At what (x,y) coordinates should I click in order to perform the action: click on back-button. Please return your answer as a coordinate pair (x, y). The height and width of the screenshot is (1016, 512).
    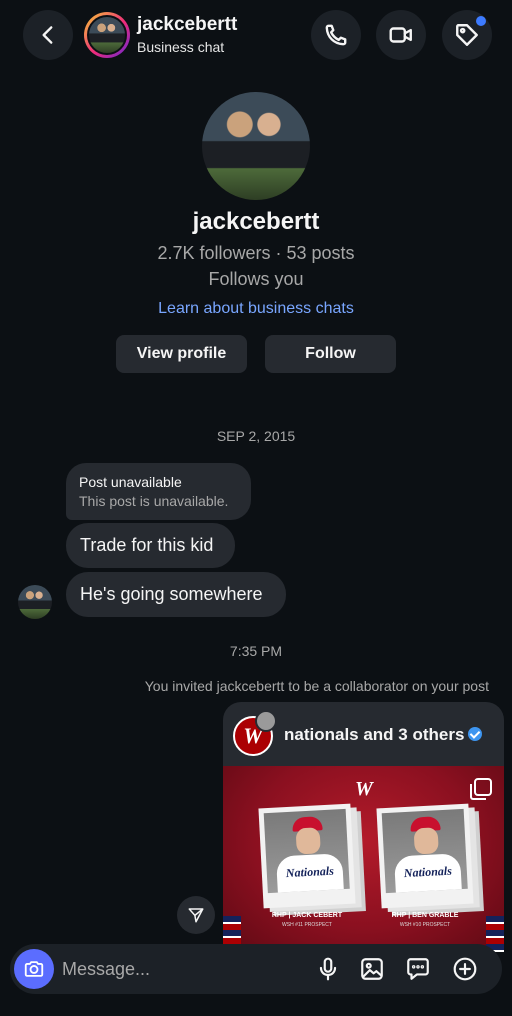
    Looking at the image, I should click on (48, 35).